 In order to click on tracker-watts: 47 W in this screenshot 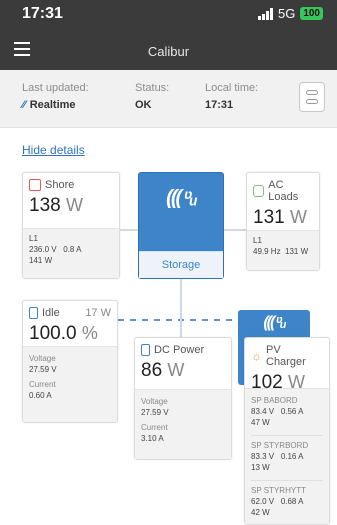, I will do `click(260, 422)`.